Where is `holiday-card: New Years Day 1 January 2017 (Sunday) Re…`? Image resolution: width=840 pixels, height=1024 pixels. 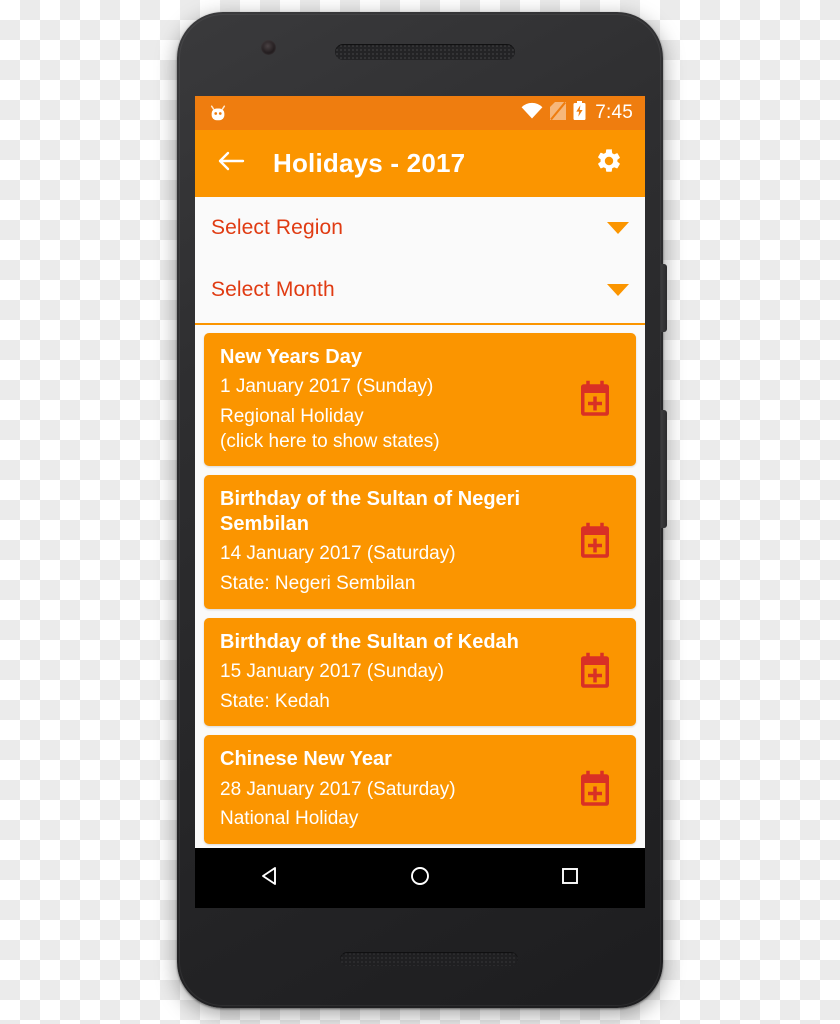
holiday-card: New Years Day 1 January 2017 (Sunday) Re… is located at coordinates (420, 400).